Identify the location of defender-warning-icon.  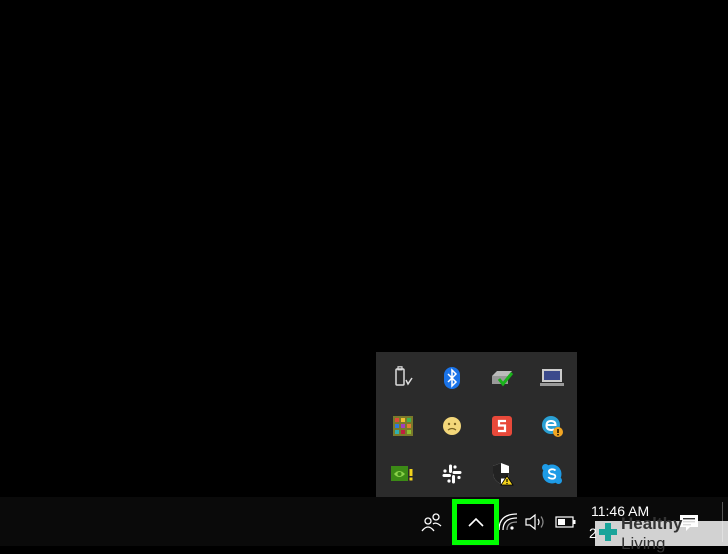
(502, 474).